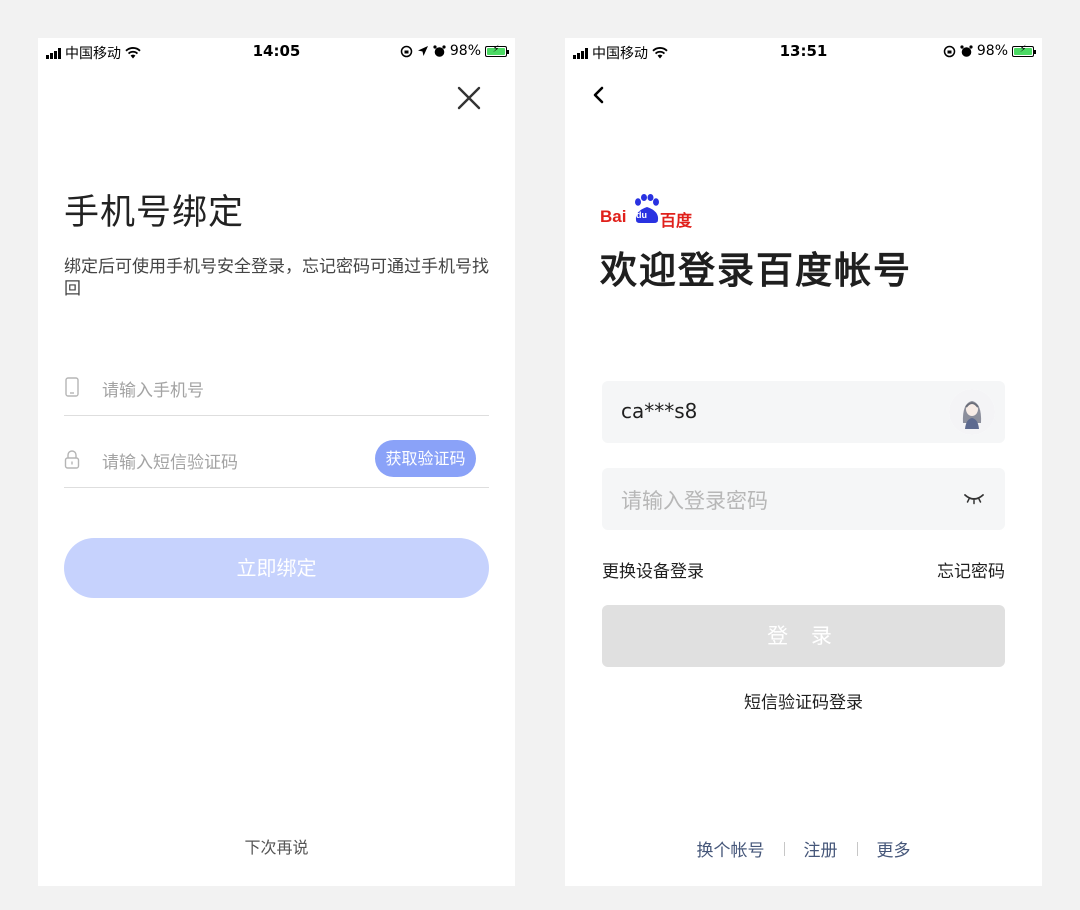 Image resolution: width=1080 pixels, height=910 pixels. I want to click on register-link: 注册, so click(821, 848).